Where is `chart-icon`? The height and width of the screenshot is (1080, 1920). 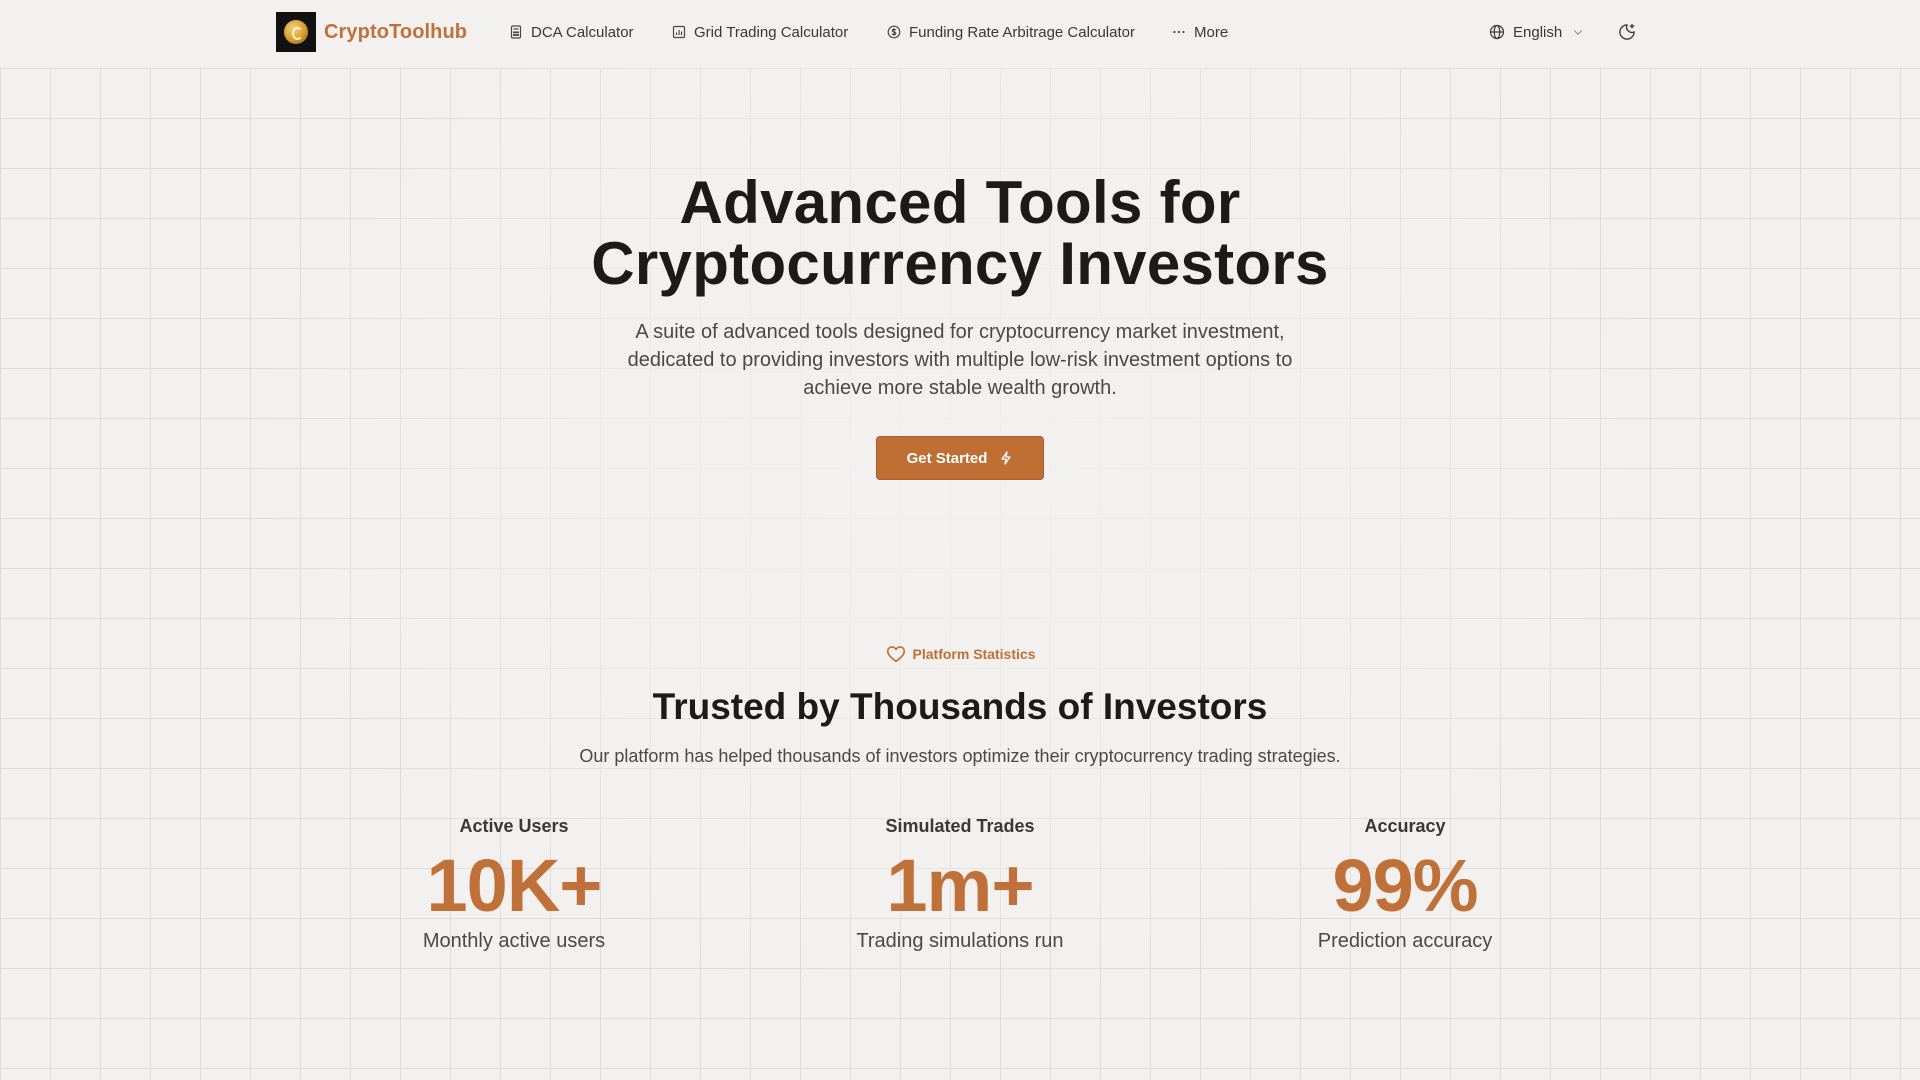
chart-icon is located at coordinates (679, 32).